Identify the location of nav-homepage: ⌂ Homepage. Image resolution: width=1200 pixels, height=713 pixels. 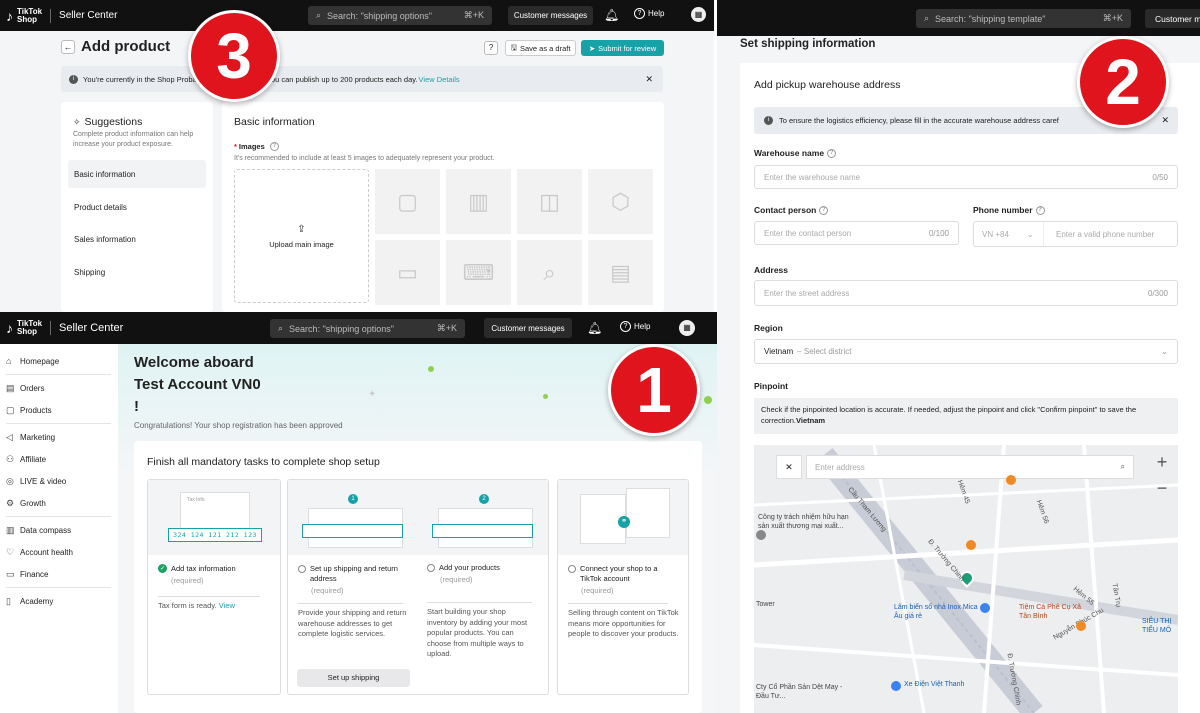
(58, 361).